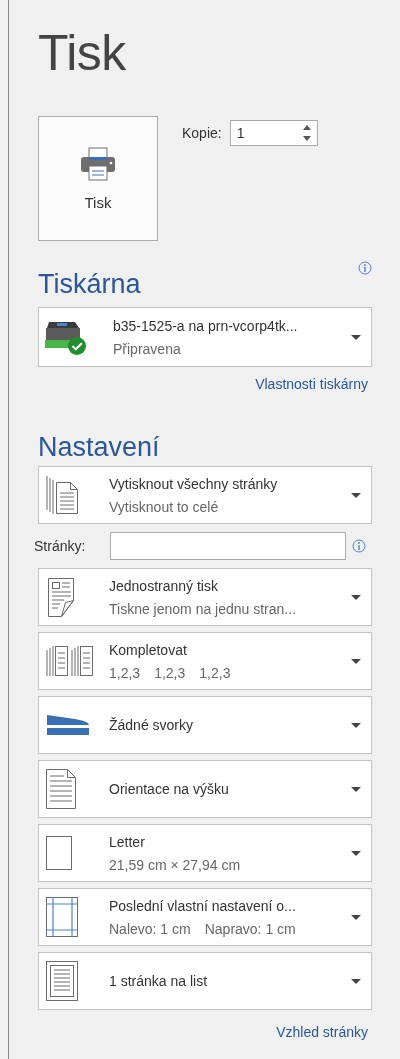  I want to click on printer-dropdown: b35-1525-a na prn-vcorp4tk... Připravena, so click(205, 337).